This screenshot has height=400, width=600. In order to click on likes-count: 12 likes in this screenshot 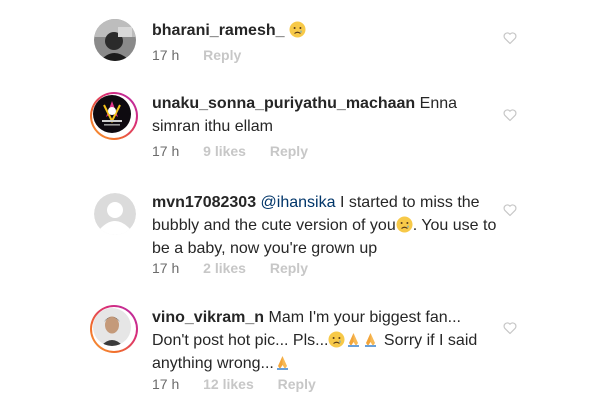, I will do `click(228, 384)`.